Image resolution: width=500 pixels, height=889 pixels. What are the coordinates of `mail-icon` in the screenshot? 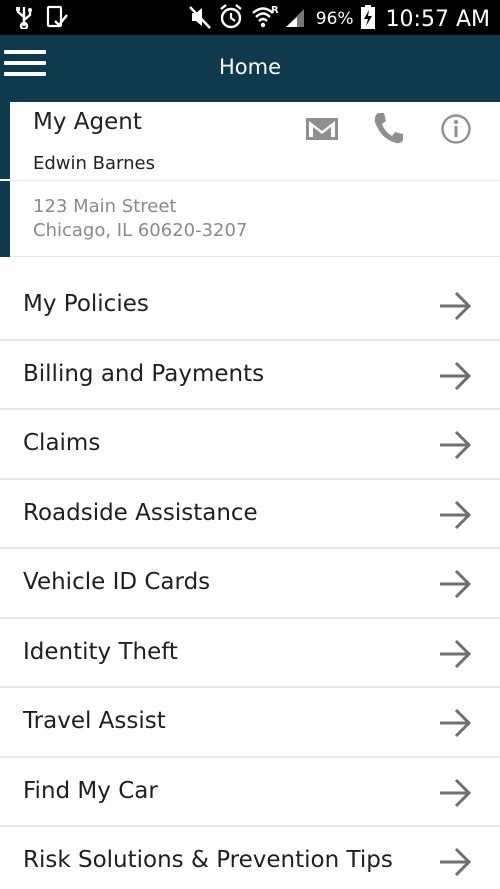 It's located at (322, 131).